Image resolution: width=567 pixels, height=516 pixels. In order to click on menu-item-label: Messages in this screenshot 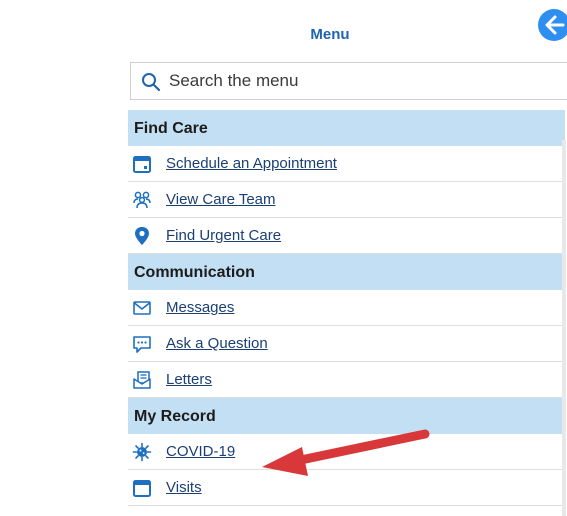, I will do `click(200, 307)`.